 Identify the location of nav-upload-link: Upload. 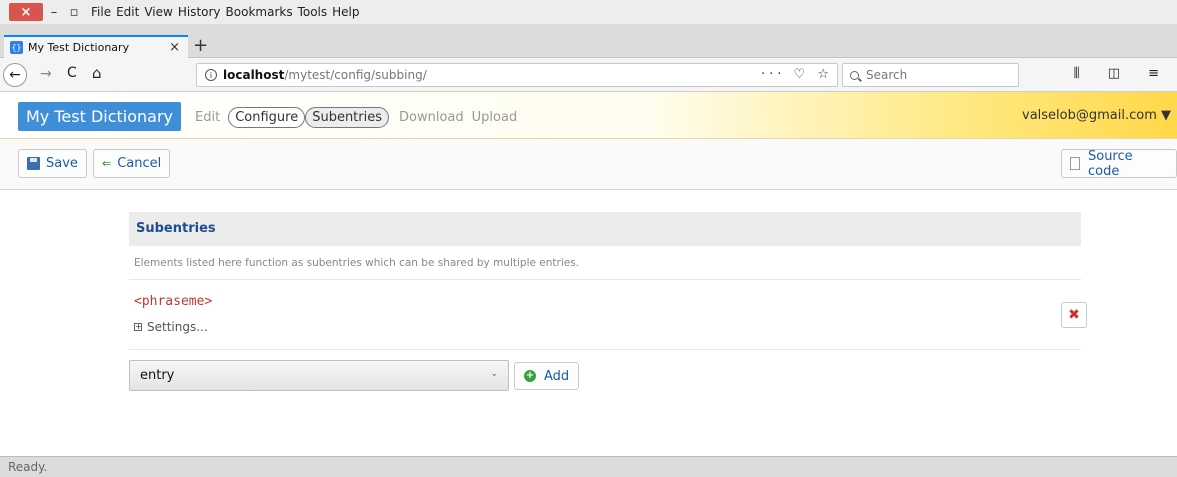
(495, 117).